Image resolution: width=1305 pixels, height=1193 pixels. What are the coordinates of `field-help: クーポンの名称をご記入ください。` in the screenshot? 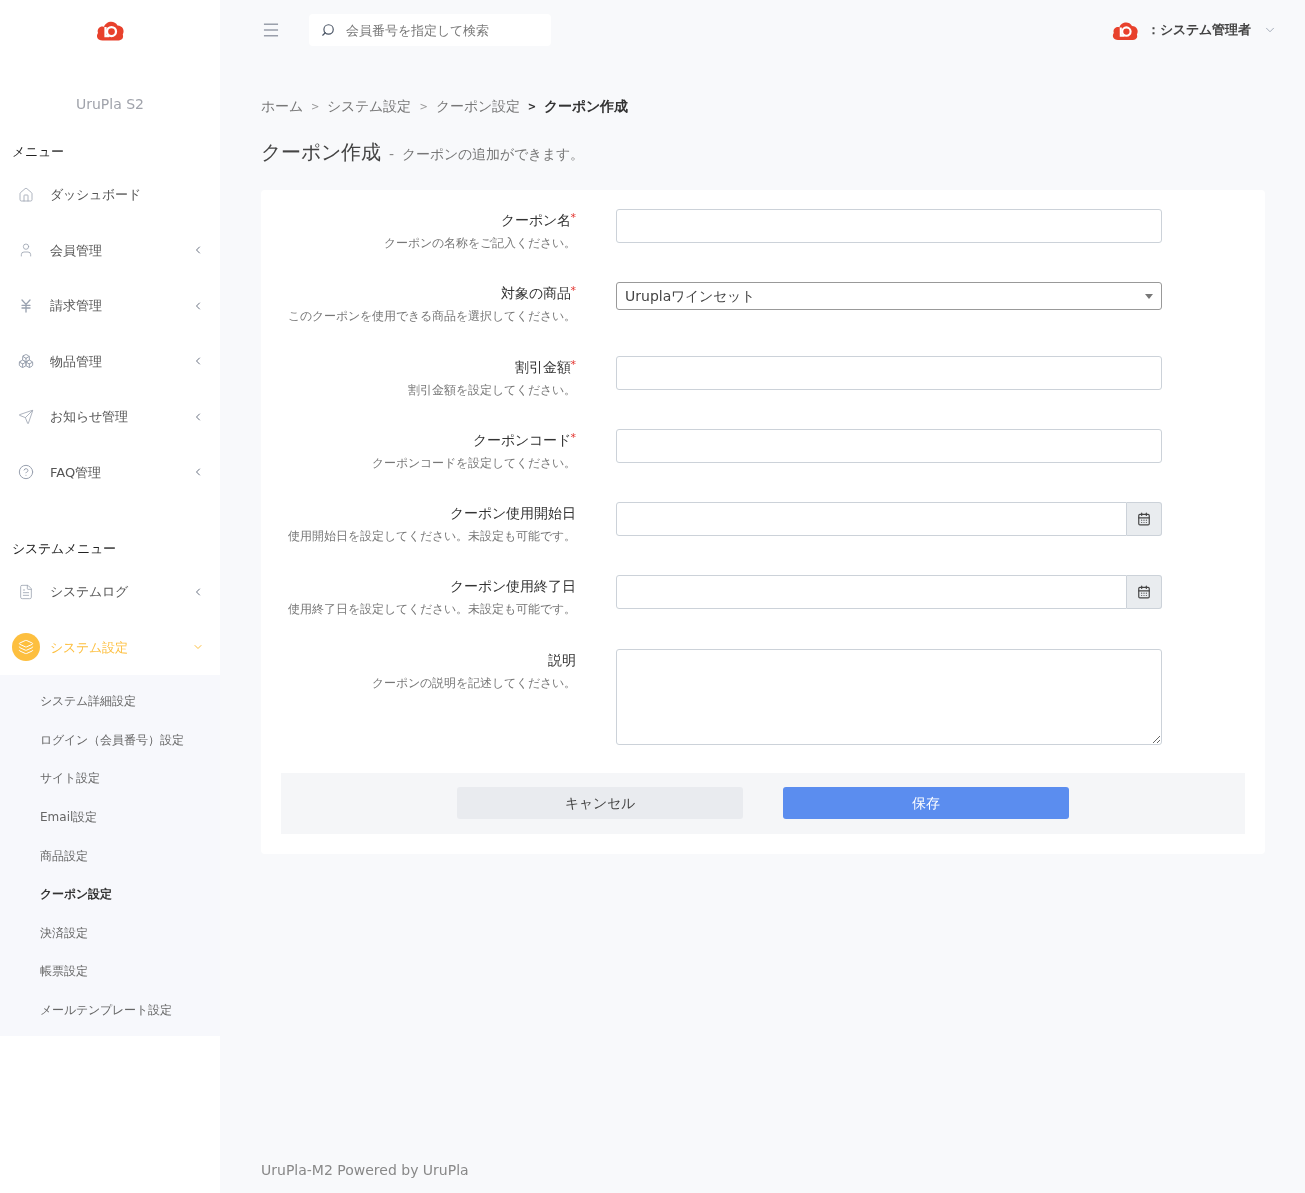 It's located at (480, 243).